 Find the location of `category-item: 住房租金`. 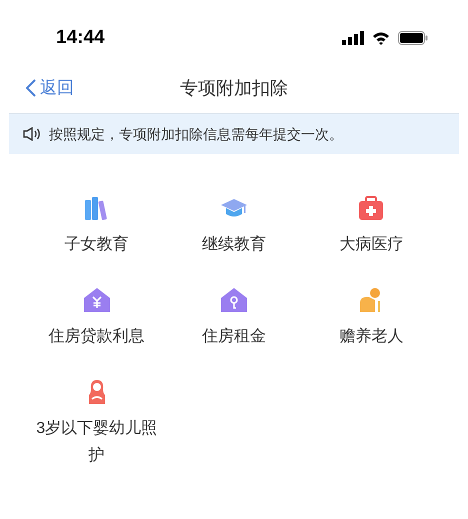

category-item: 住房租金 is located at coordinates (234, 318).